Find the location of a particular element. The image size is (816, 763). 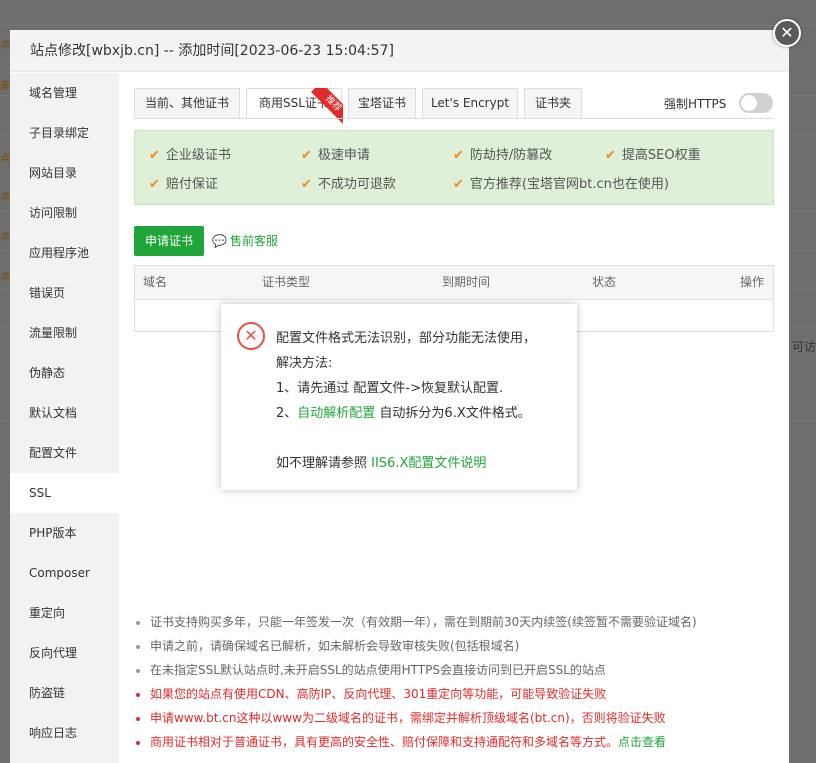

feature-label: 企业级证书 is located at coordinates (198, 155).